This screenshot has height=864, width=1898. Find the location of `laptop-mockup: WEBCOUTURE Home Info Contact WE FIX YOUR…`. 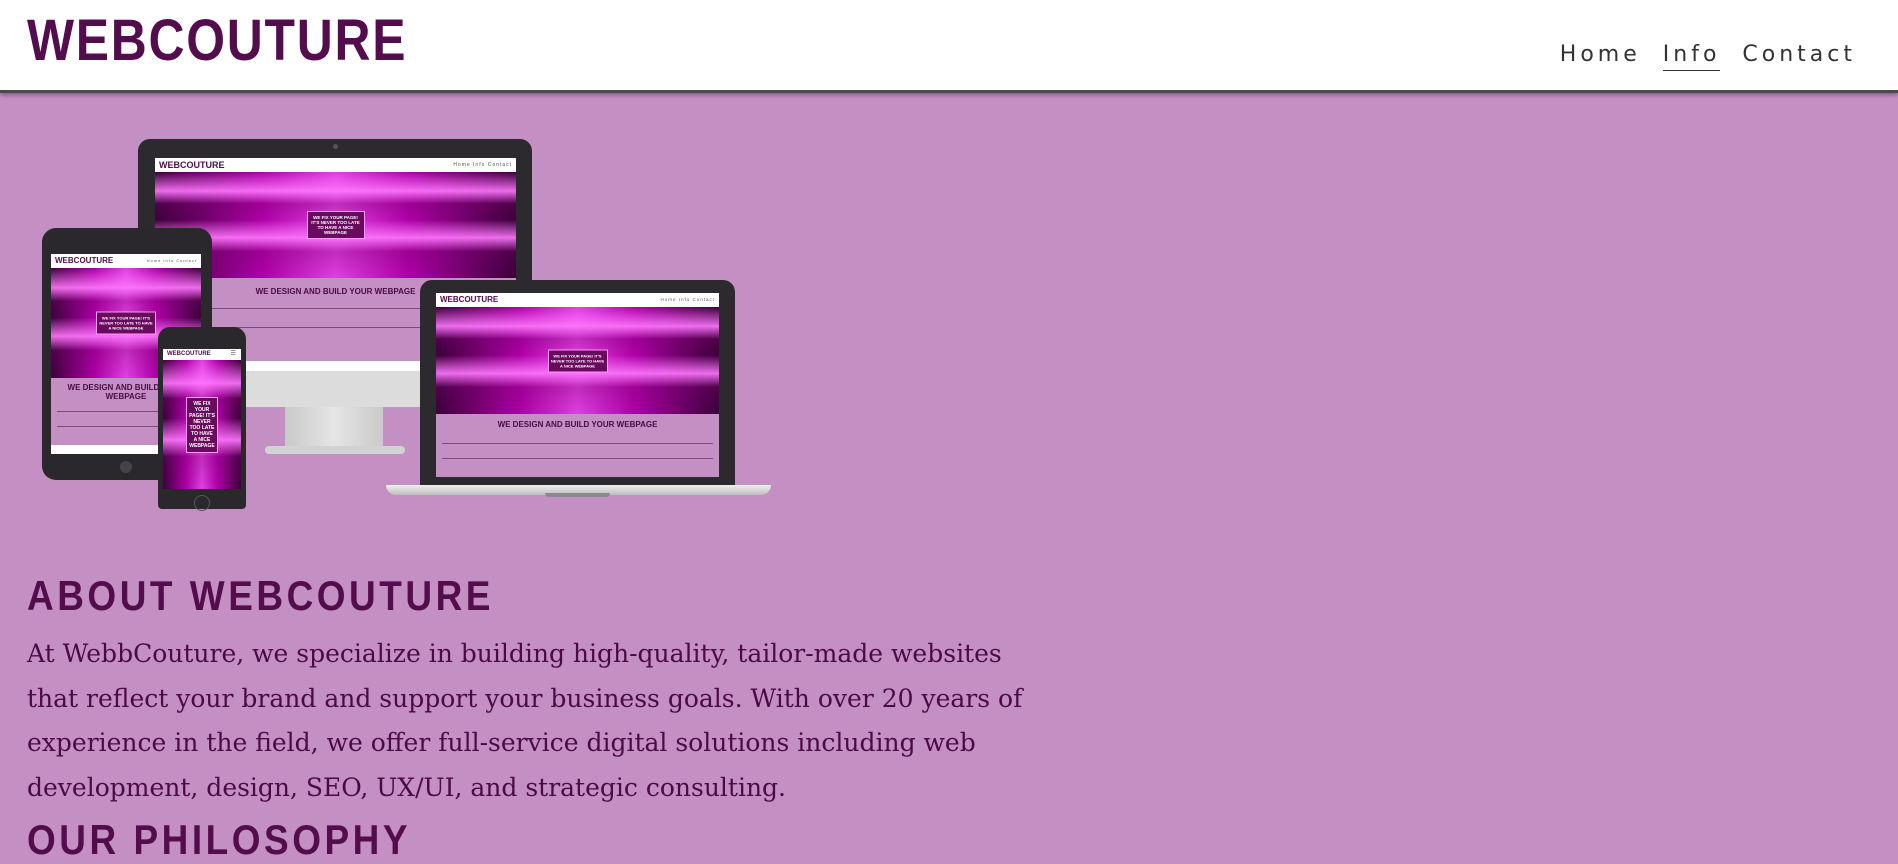

laptop-mockup: WEBCOUTURE Home Info Contact WE FIX YOUR… is located at coordinates (577, 383).